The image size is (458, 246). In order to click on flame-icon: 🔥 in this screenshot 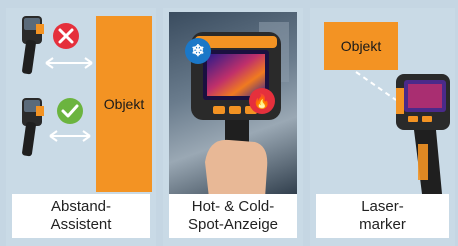, I will do `click(262, 101)`.